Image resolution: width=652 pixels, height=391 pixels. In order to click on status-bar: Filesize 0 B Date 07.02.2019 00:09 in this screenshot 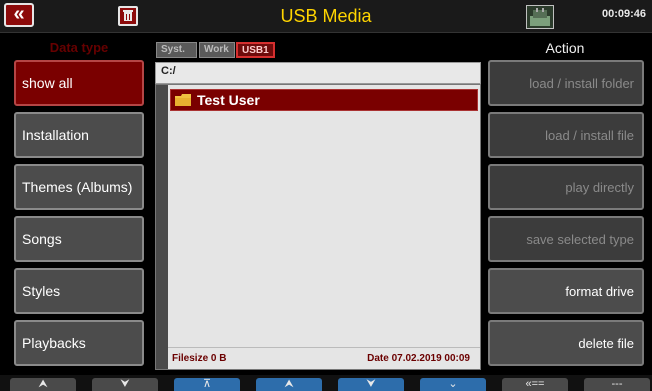, I will do `click(324, 358)`.